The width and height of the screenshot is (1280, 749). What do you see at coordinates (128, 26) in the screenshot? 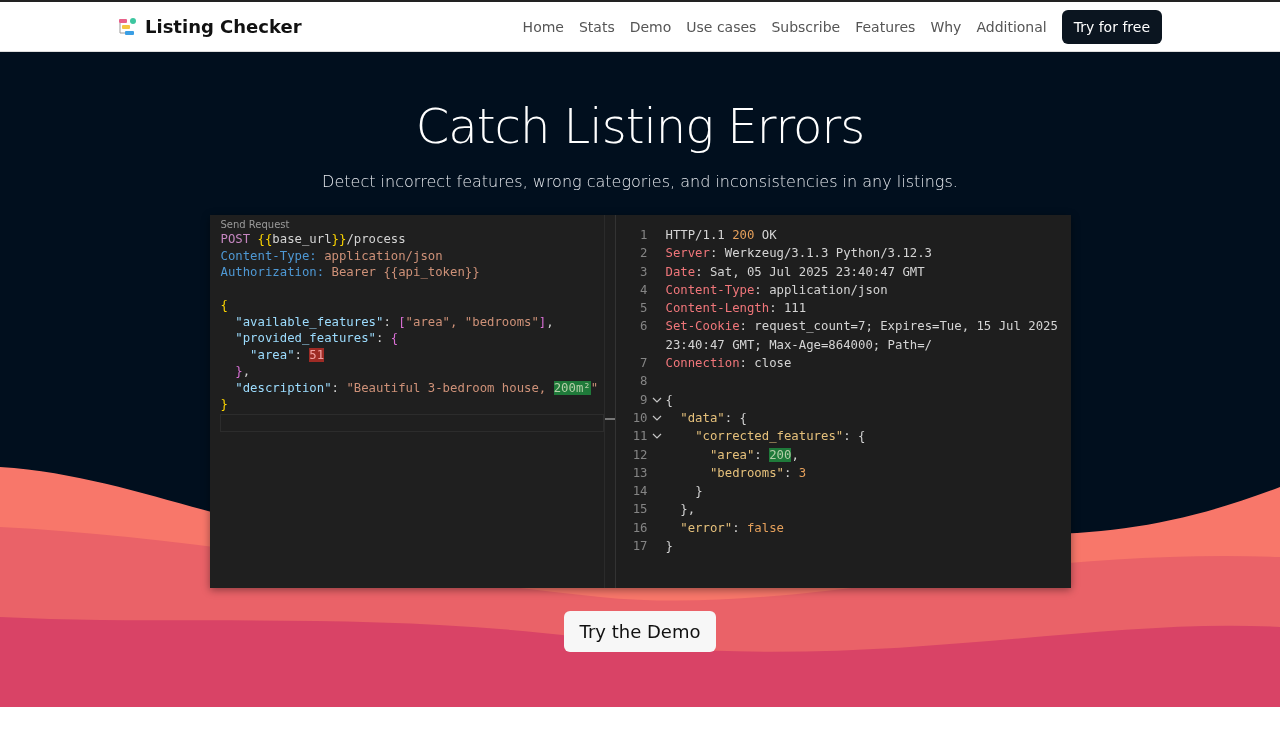
I see `logo-icon` at bounding box center [128, 26].